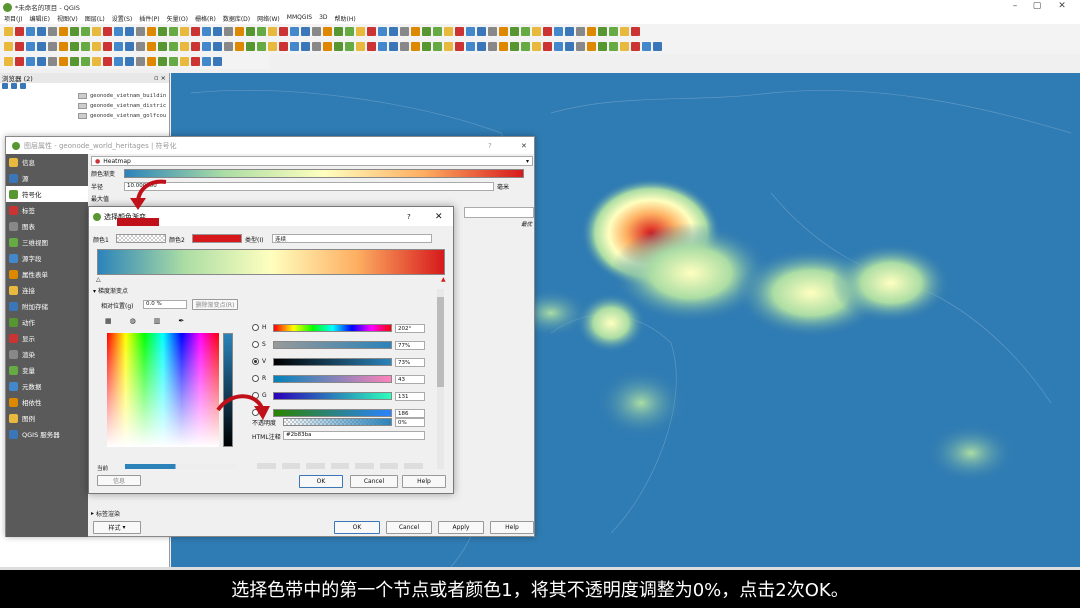 The image size is (1080, 608). What do you see at coordinates (95, 19) in the screenshot?
I see `menu-item: 图层(L)` at bounding box center [95, 19].